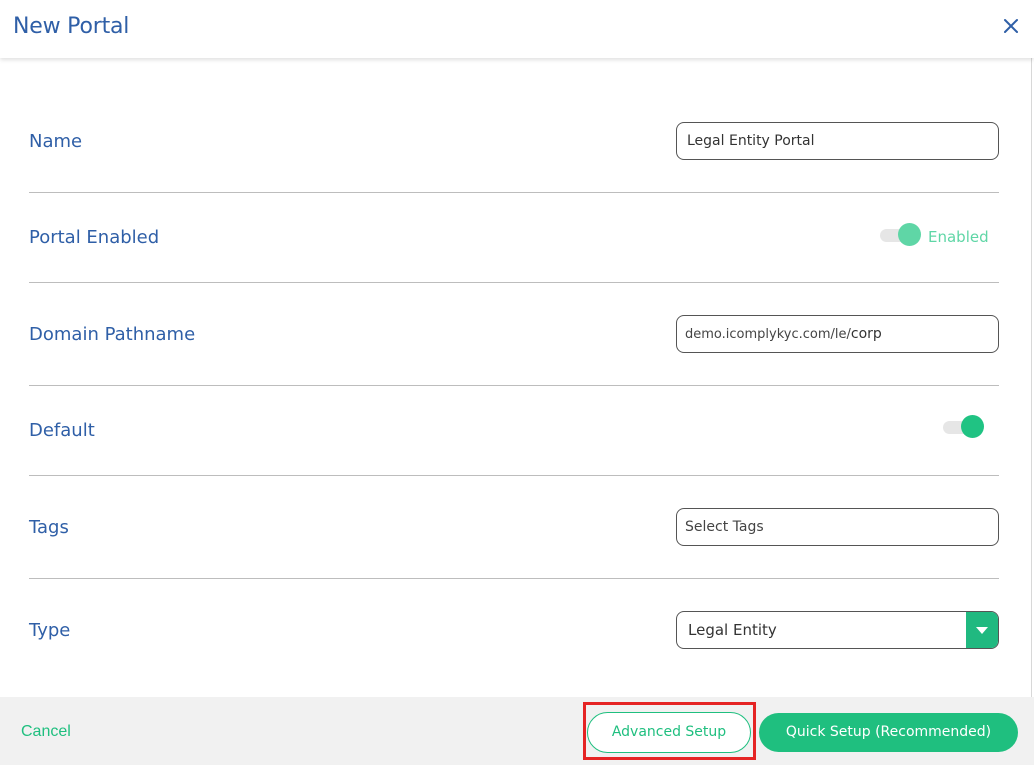 The image size is (1034, 765). Describe the element at coordinates (866, 334) in the screenshot. I see `domain-pathname-value: corp` at that location.